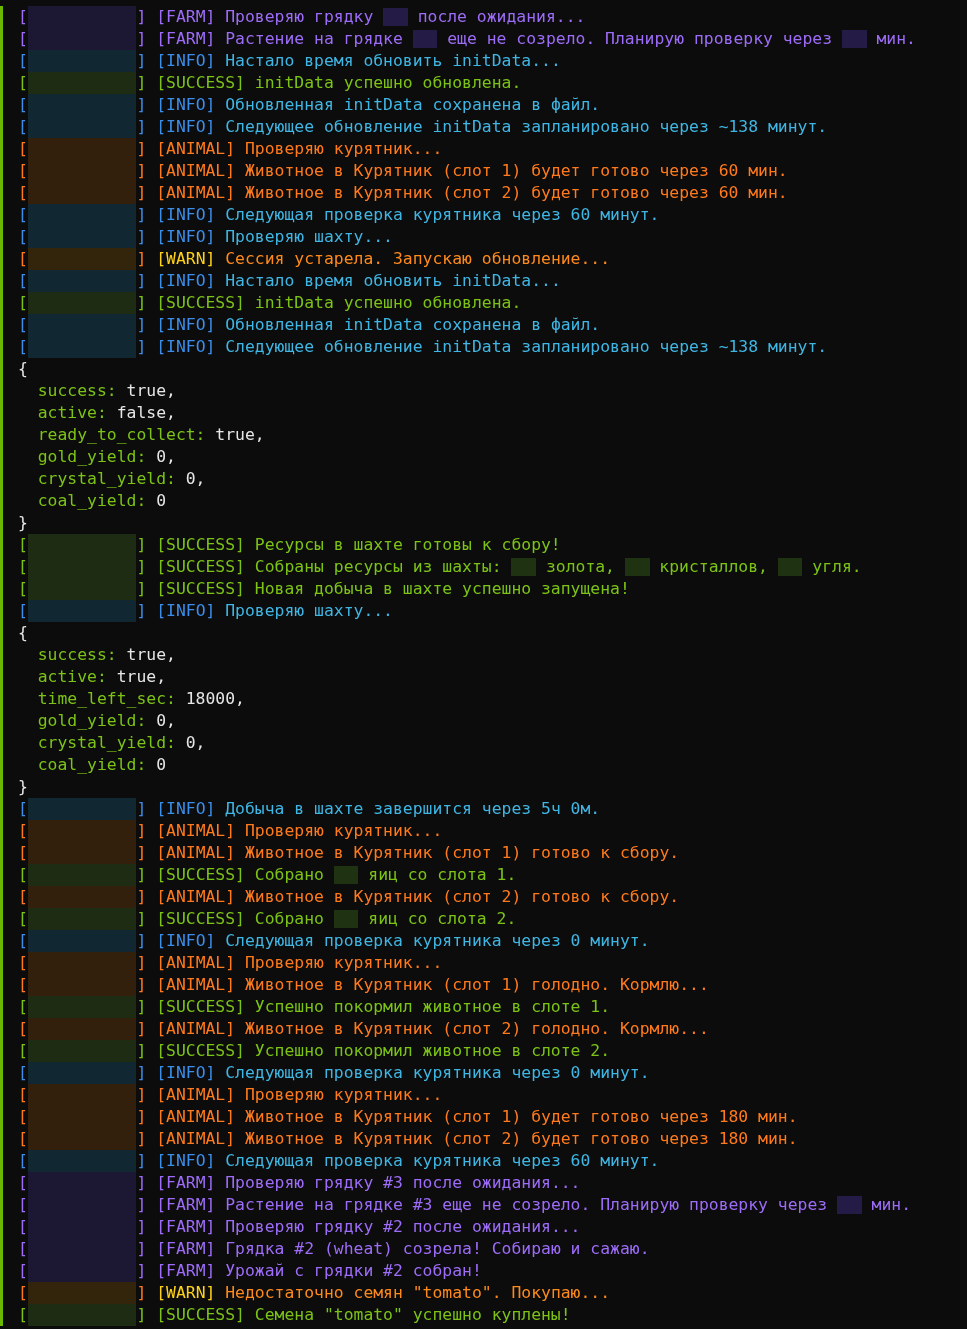 The image size is (967, 1329). I want to click on json-key: active:, so click(72, 413).